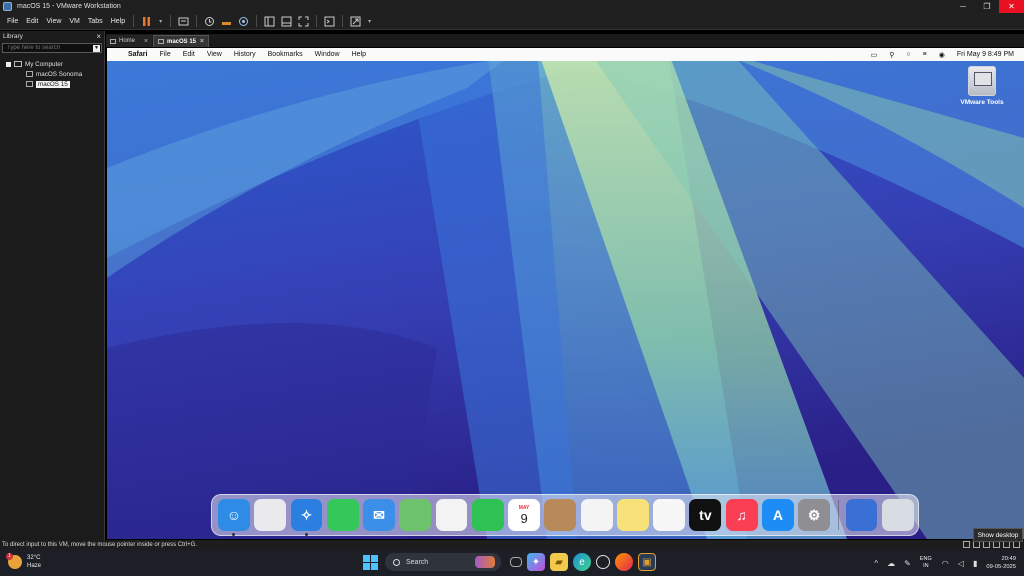 This screenshot has width=1024, height=576. Describe the element at coordinates (355, 21) in the screenshot. I see `stretch-icon` at that location.